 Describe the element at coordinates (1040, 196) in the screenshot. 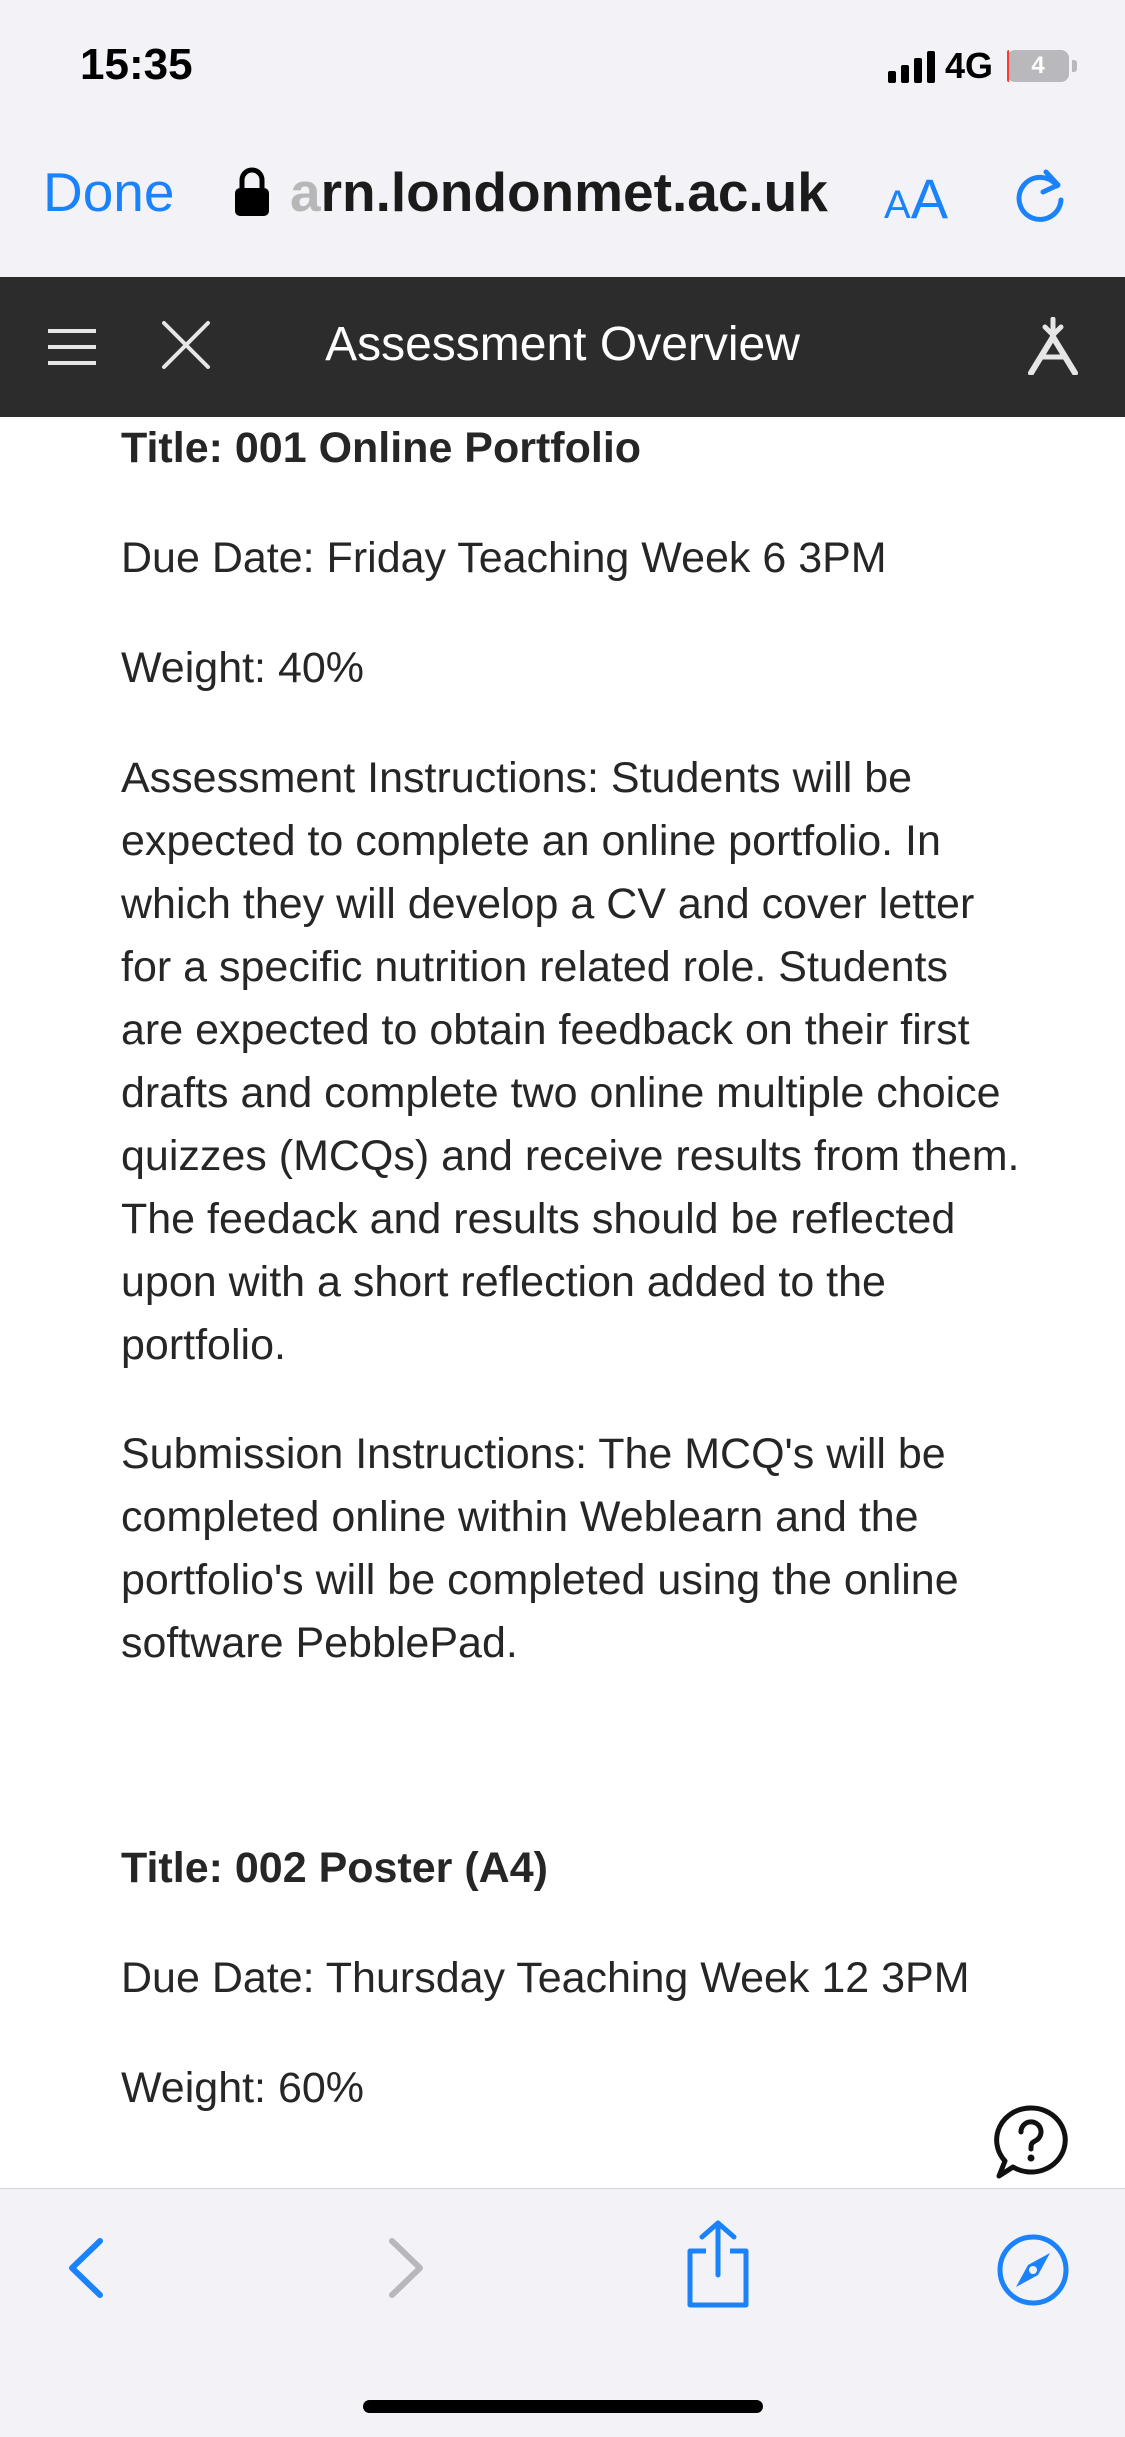

I see `reload-icon` at that location.